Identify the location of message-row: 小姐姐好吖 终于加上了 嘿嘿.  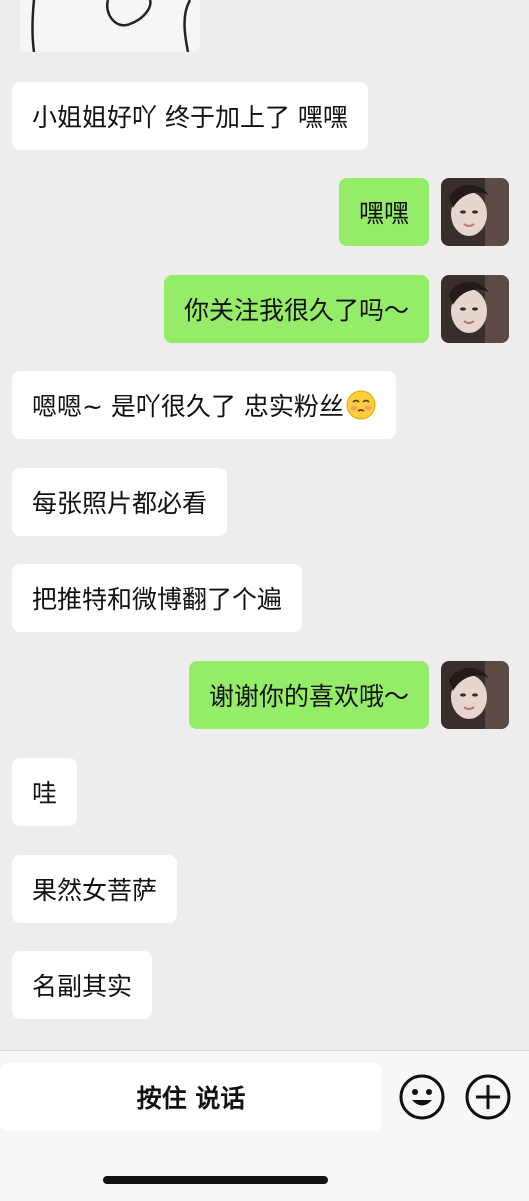
(190, 116).